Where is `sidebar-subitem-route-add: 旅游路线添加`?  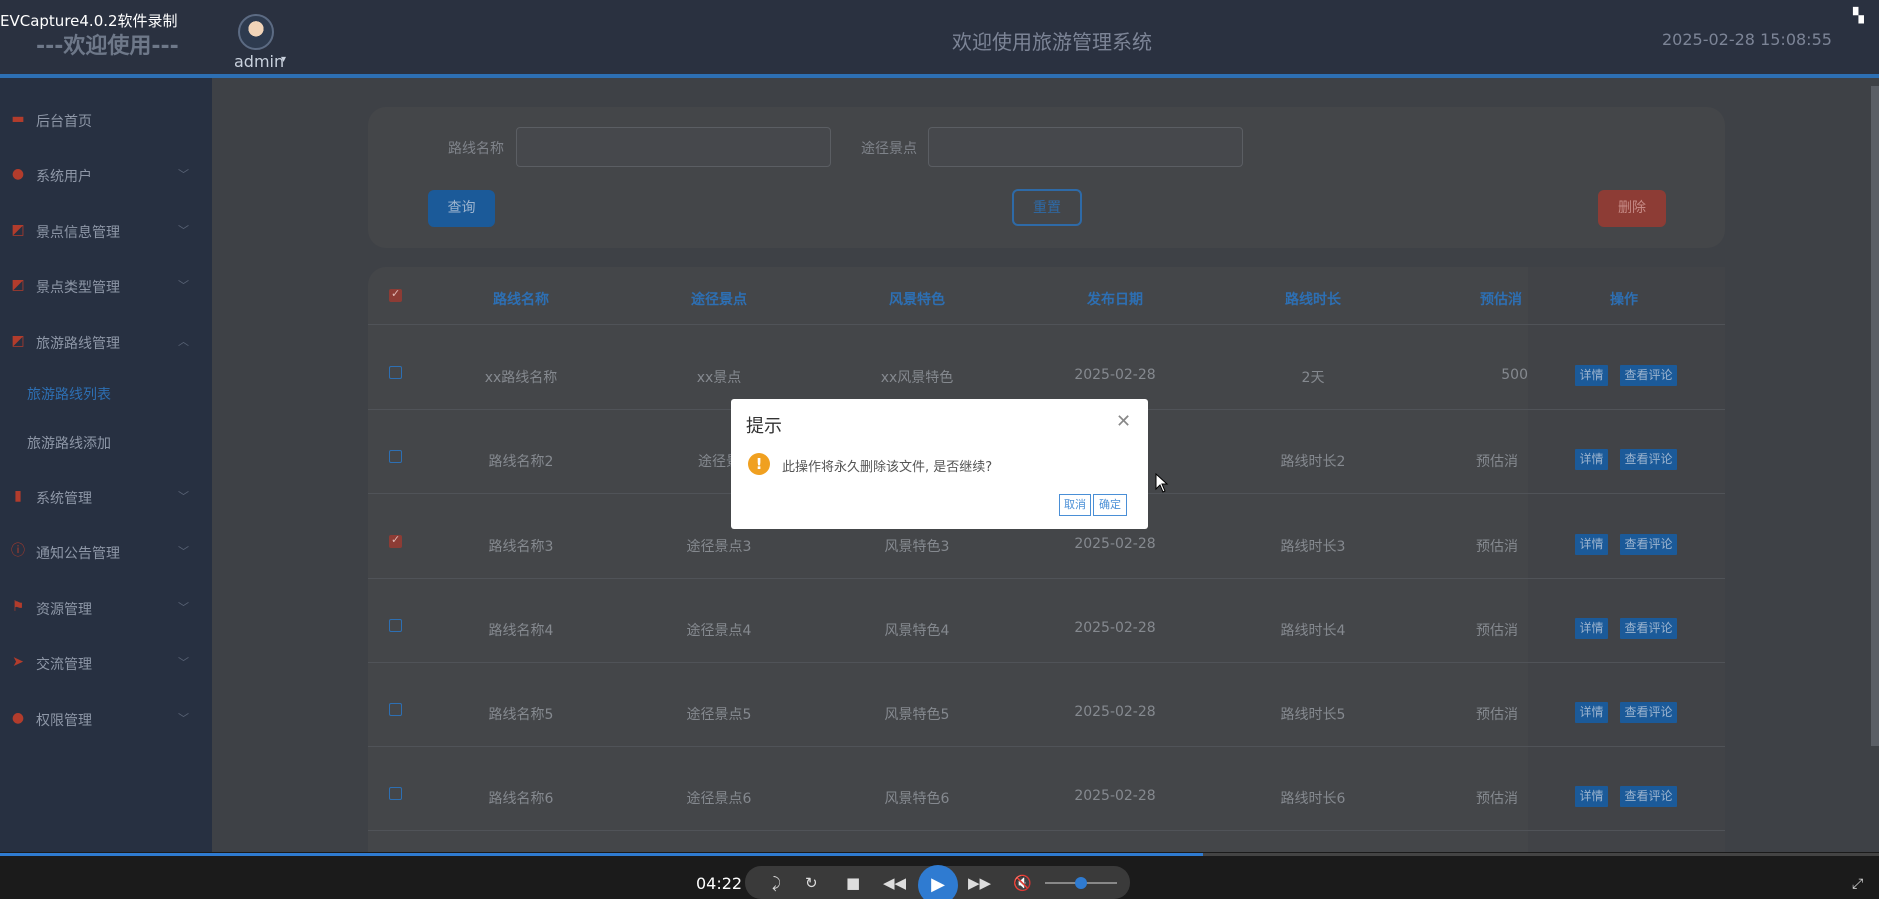 sidebar-subitem-route-add: 旅游路线添加 is located at coordinates (69, 443).